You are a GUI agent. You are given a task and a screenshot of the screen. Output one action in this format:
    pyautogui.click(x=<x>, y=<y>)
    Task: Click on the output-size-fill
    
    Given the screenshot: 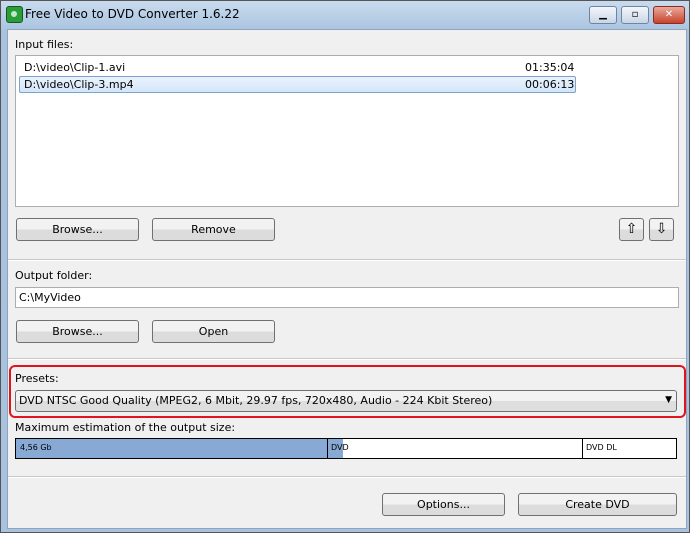 What is the action you would take?
    pyautogui.click(x=179, y=448)
    